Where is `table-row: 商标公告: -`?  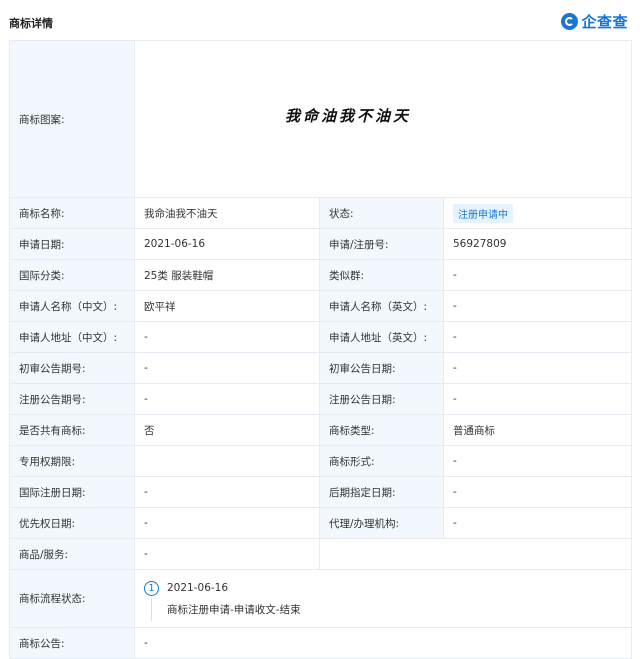 table-row: 商标公告: - is located at coordinates (321, 643).